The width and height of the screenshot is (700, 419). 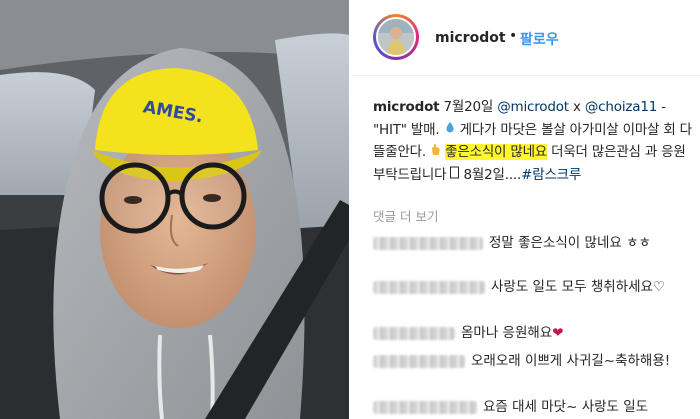 I want to click on comment-item: 요즘 대세 마닷~ 사랑도 일도, so click(x=533, y=407).